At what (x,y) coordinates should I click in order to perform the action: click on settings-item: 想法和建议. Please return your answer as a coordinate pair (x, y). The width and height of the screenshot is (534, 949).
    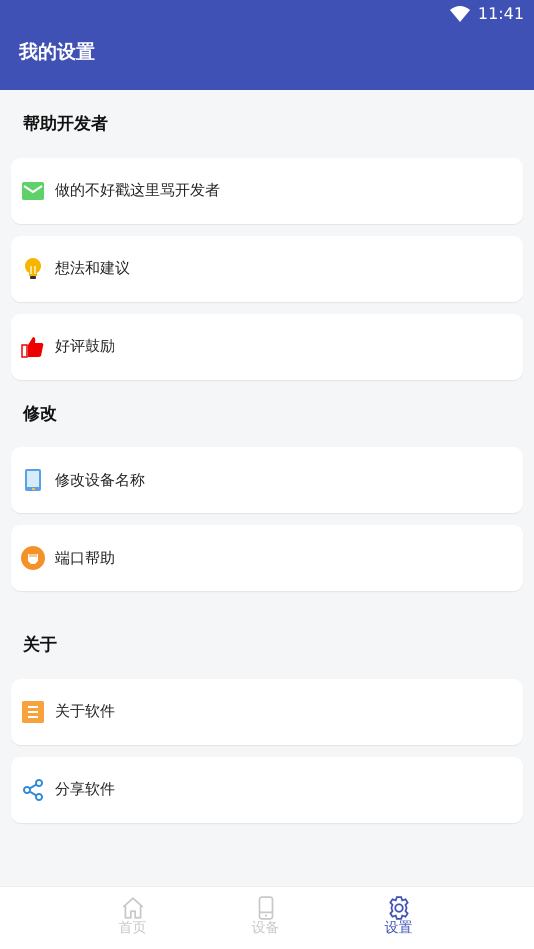
    Looking at the image, I should click on (267, 269).